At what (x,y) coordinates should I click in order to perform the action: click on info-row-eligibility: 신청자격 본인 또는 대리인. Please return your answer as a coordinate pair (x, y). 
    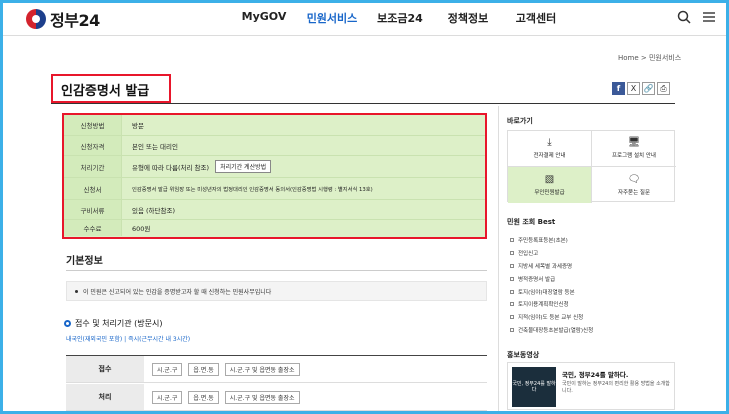
    Looking at the image, I should click on (274, 146).